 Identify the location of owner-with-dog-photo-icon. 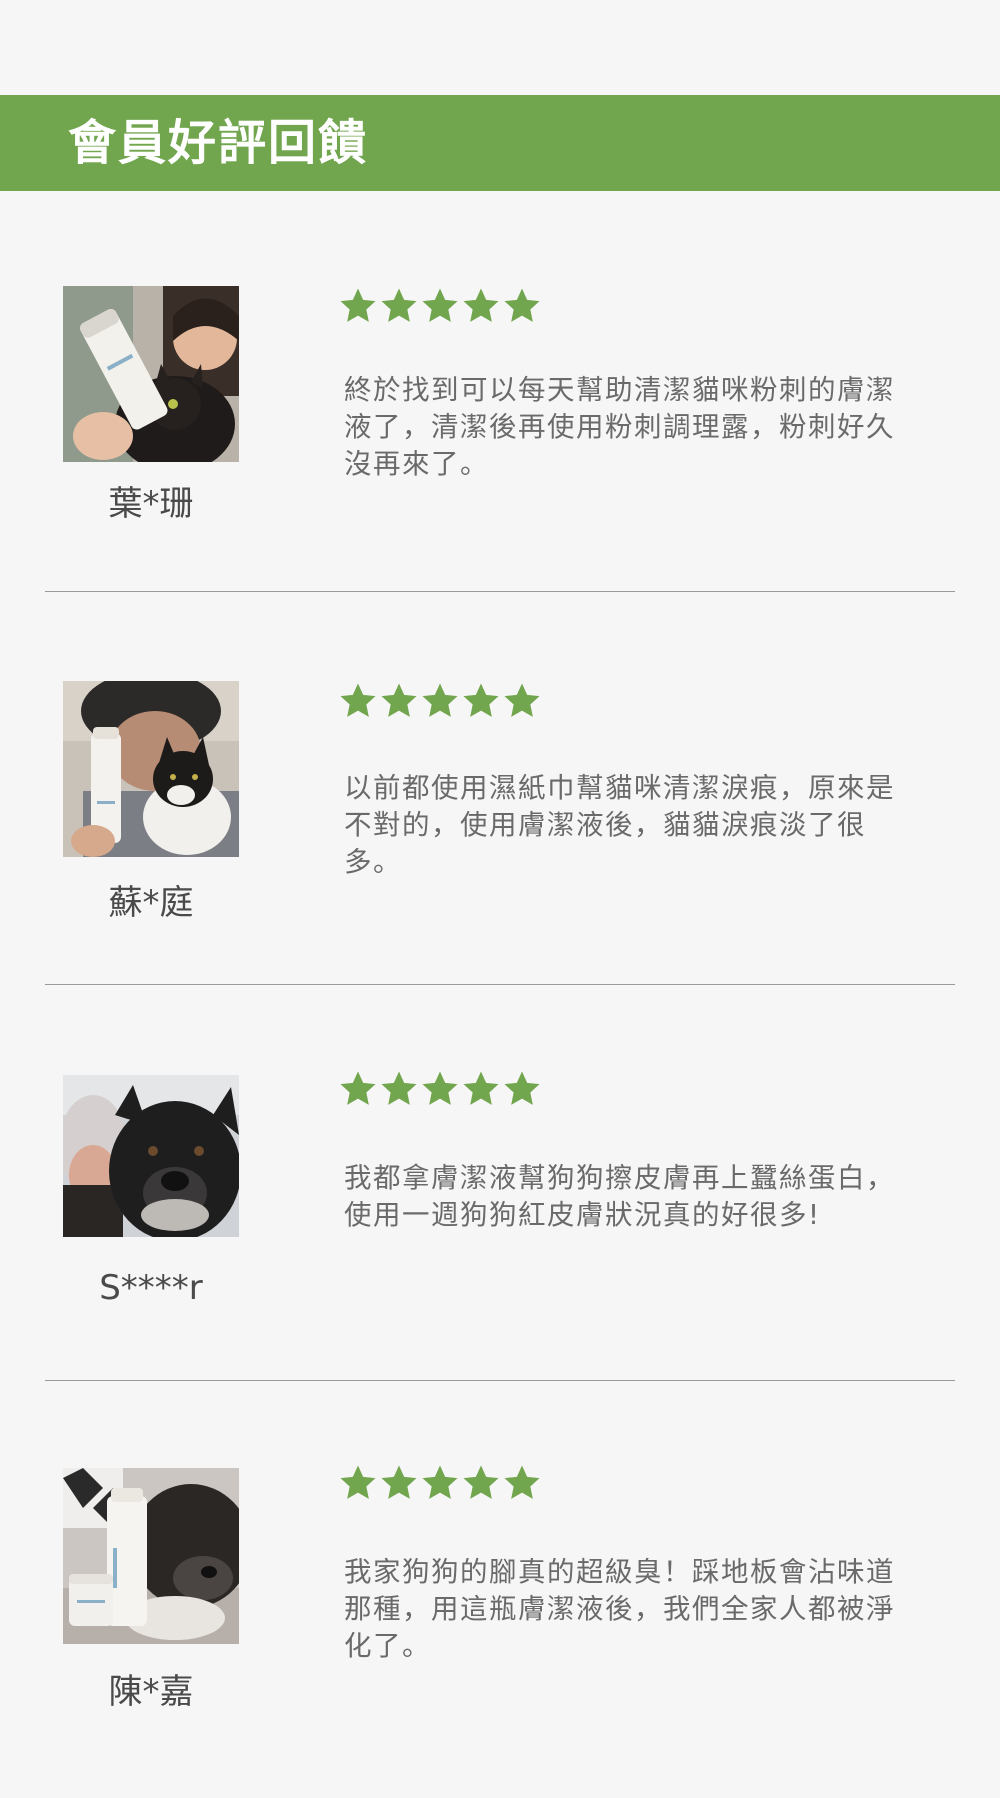
(151, 1156).